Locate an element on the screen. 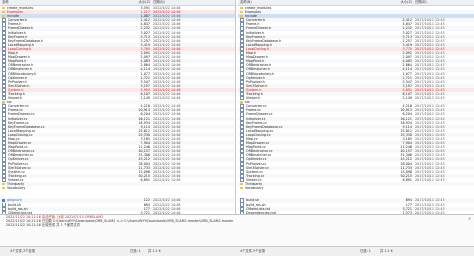 The width and height of the screenshot is (474, 256). right-header-date: 日期(D) is located at coordinates (441, 2).